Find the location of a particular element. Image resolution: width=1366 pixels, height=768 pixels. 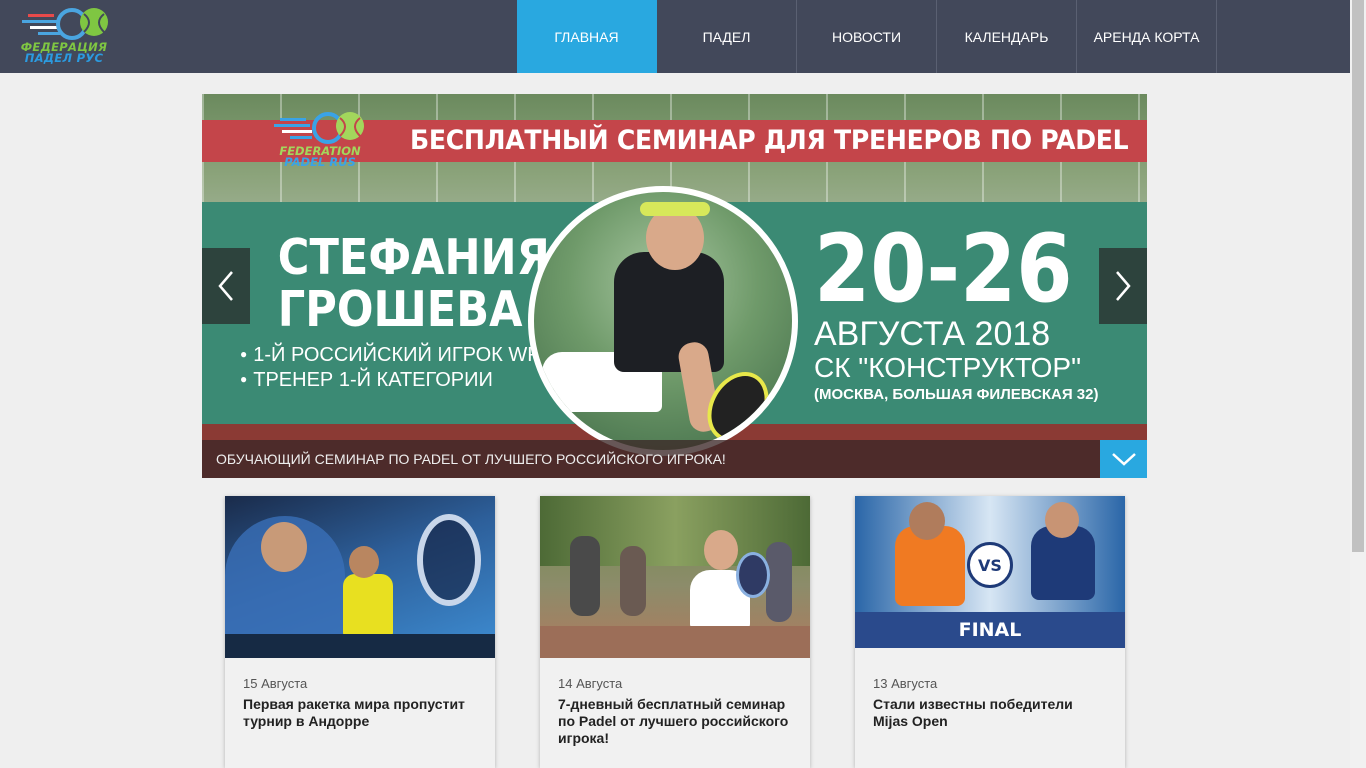

logo-text: ФЕДЕРАЦИЯ ПАДЕЛ РУС is located at coordinates (64, 53).